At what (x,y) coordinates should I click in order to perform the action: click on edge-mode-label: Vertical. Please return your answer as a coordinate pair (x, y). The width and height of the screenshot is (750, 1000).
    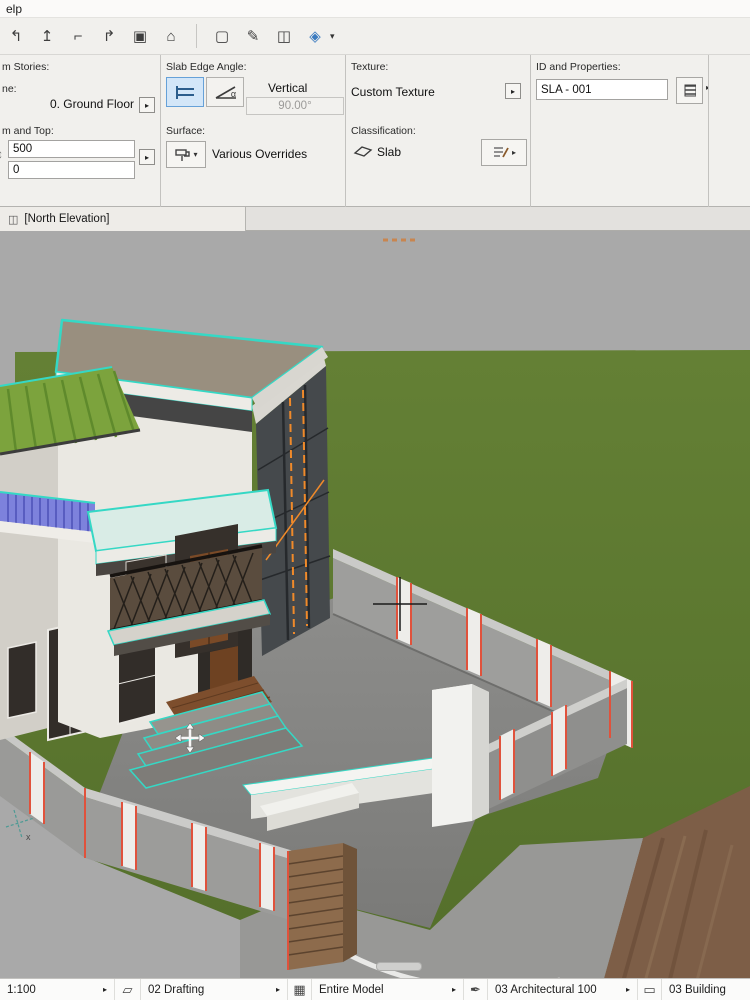
    Looking at the image, I should click on (288, 88).